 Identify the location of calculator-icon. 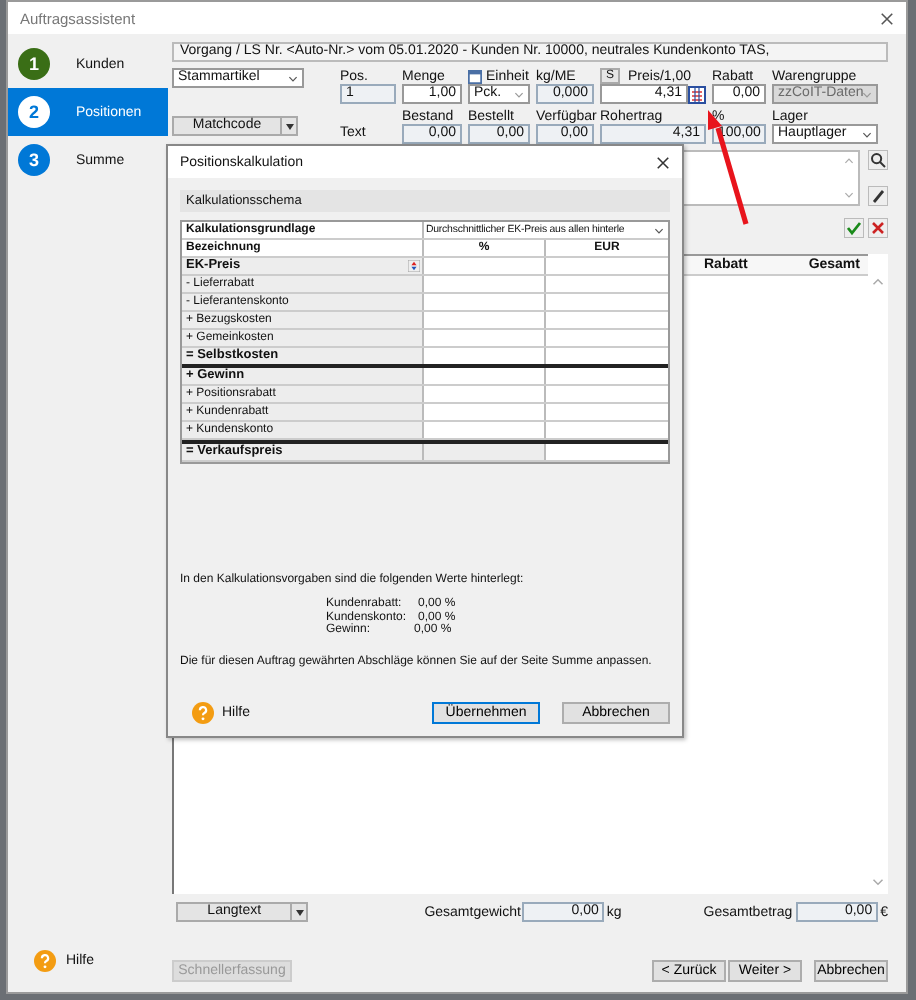
(697, 94).